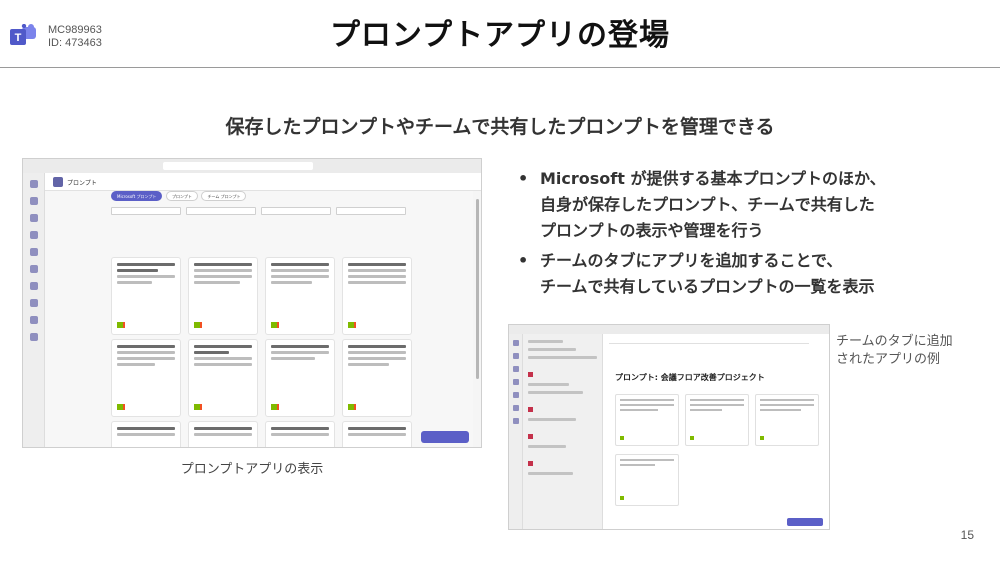 The width and height of the screenshot is (1000, 562). Describe the element at coordinates (252, 469) in the screenshot. I see `screenshot-caption: プロンプトアプリの表示` at that location.